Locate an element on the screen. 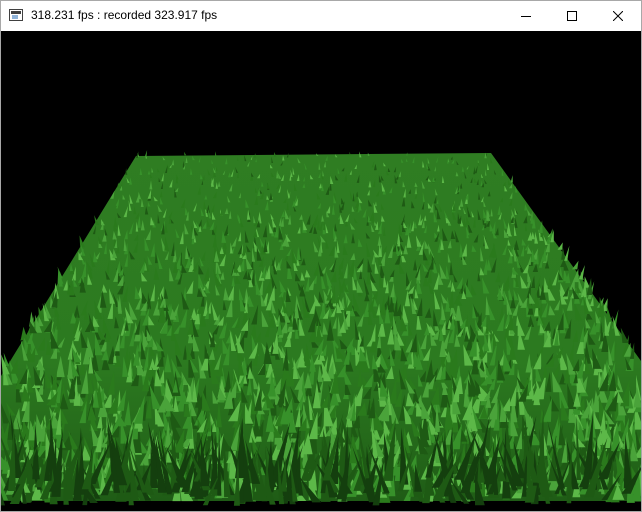  close-button is located at coordinates (618, 16).